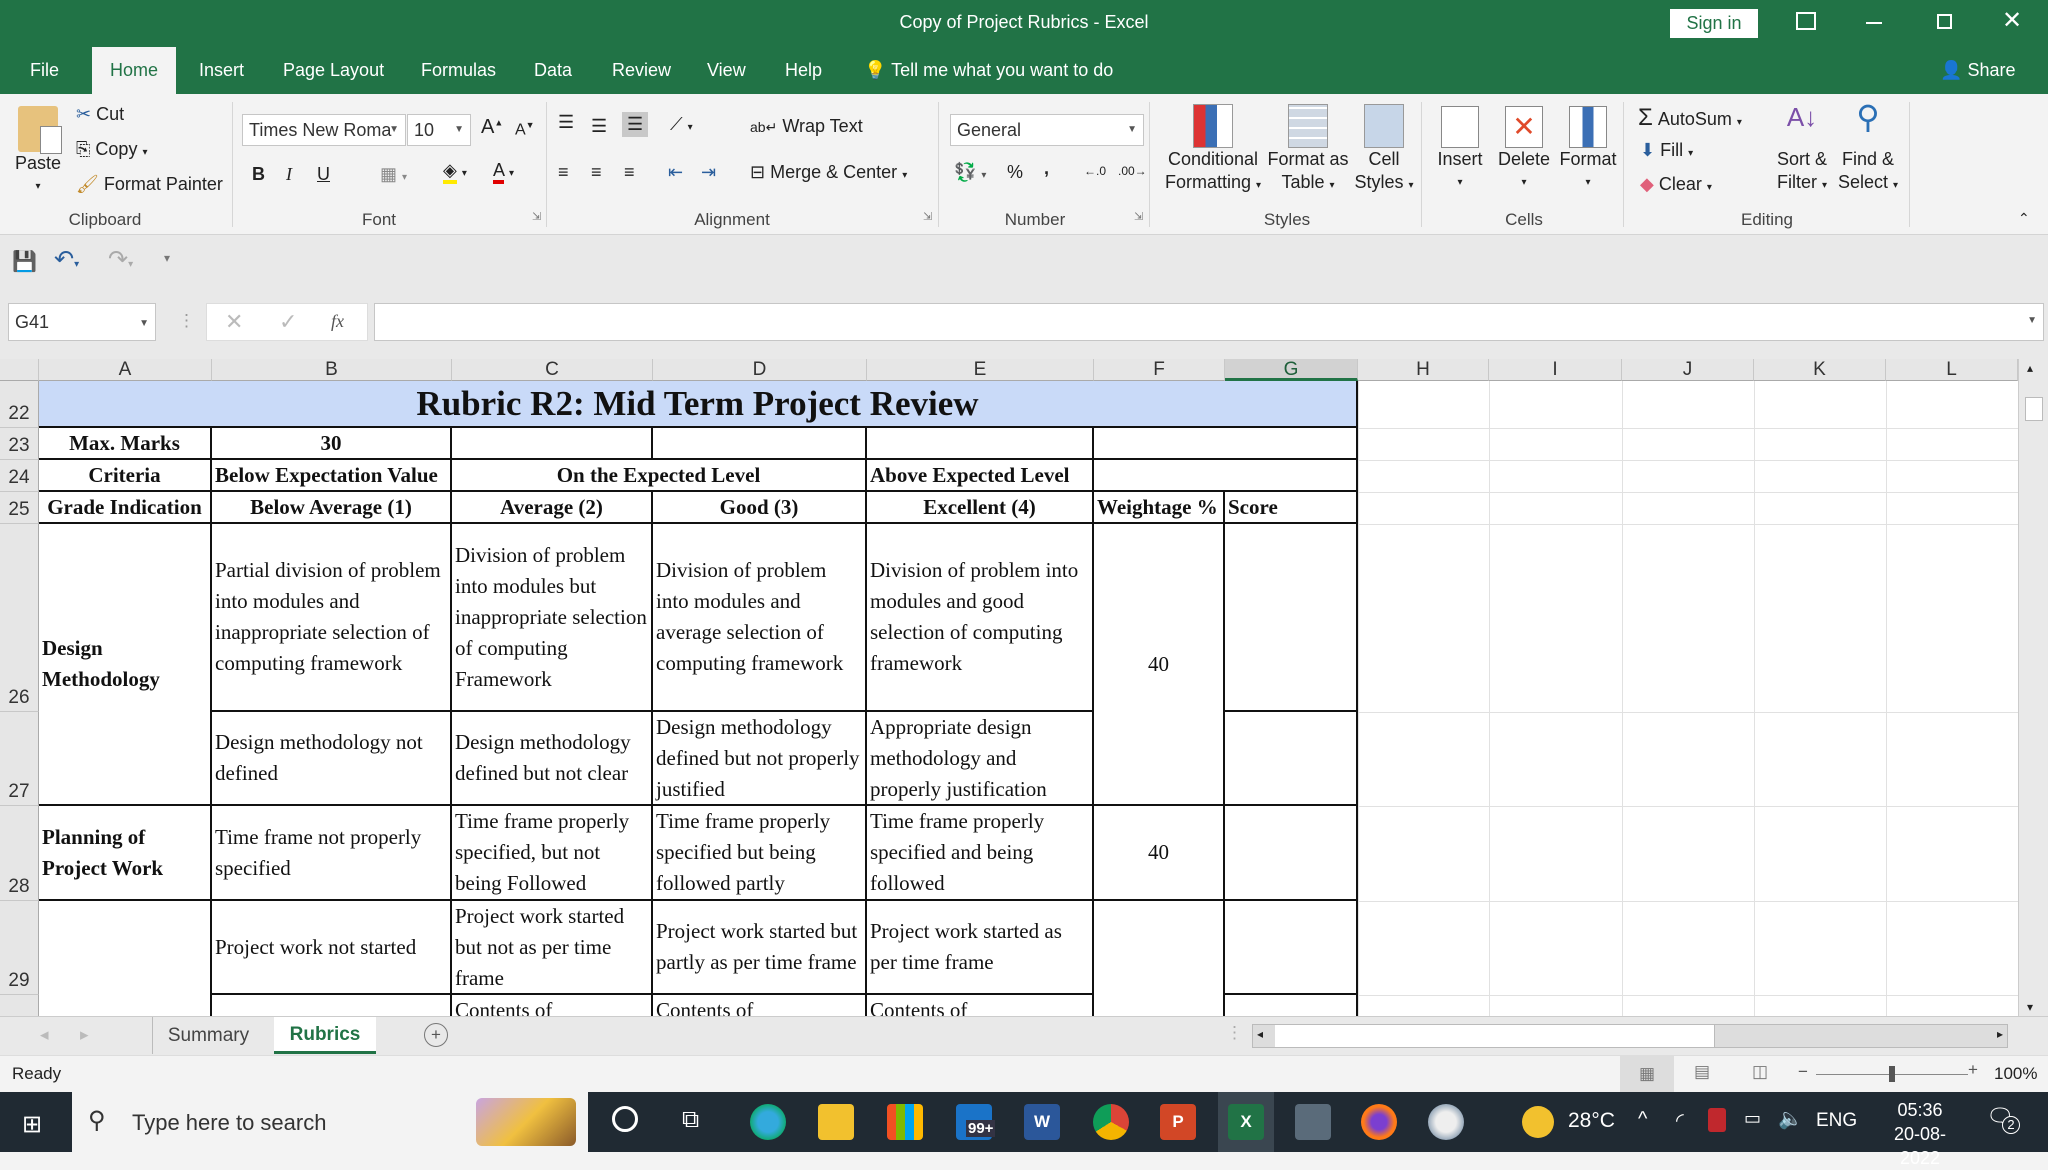 The height and width of the screenshot is (1170, 2048). What do you see at coordinates (803, 70) in the screenshot?
I see `tab-help: Help` at bounding box center [803, 70].